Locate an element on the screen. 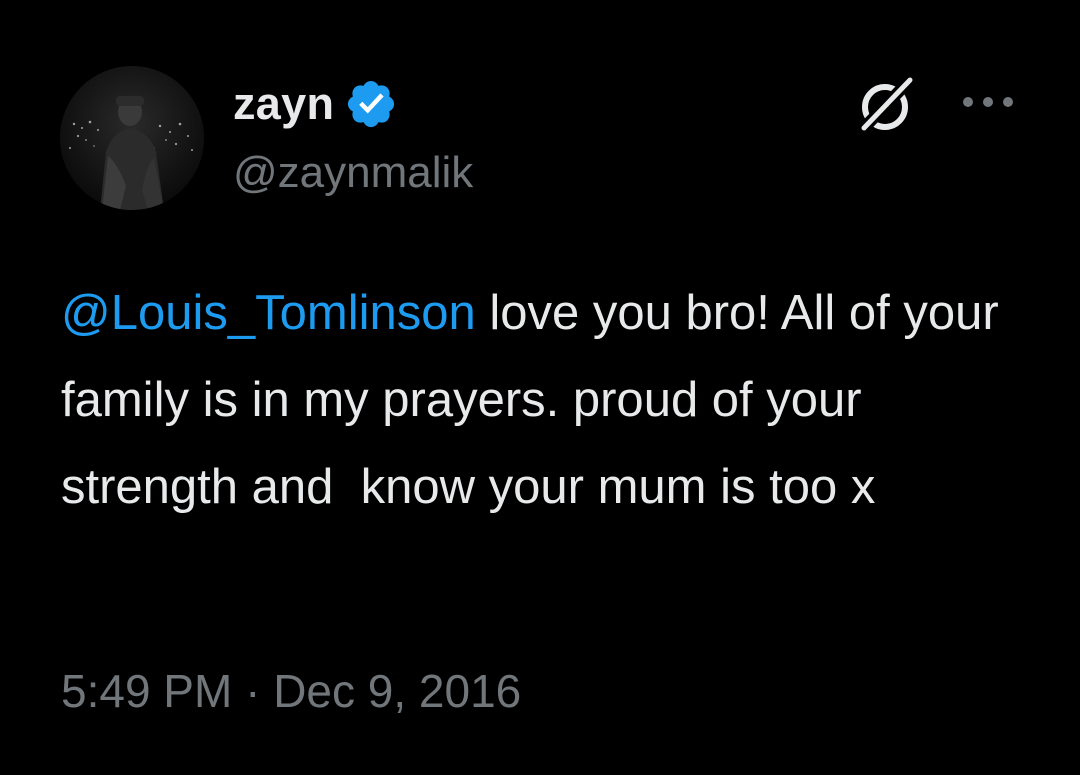 The height and width of the screenshot is (775, 1080). avatar is located at coordinates (132, 138).